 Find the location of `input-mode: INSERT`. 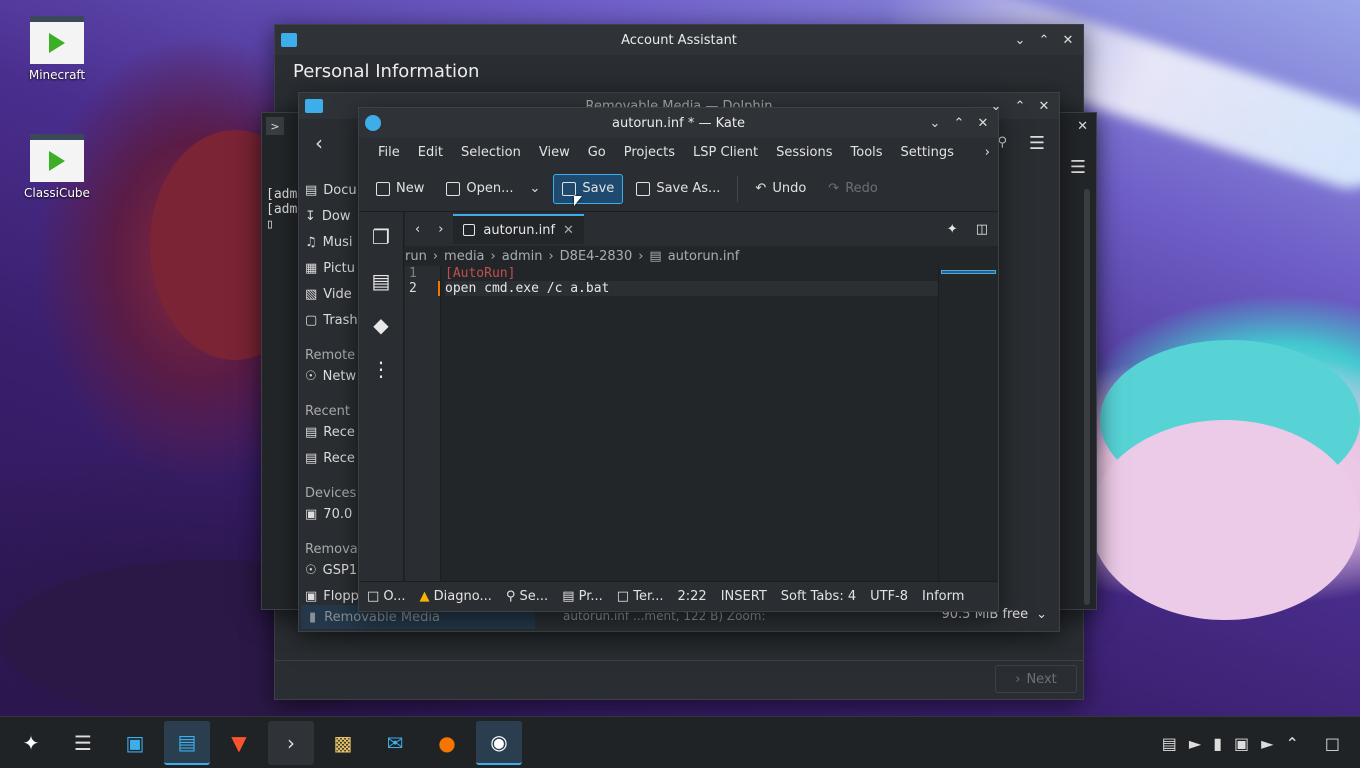

input-mode: INSERT is located at coordinates (744, 596).